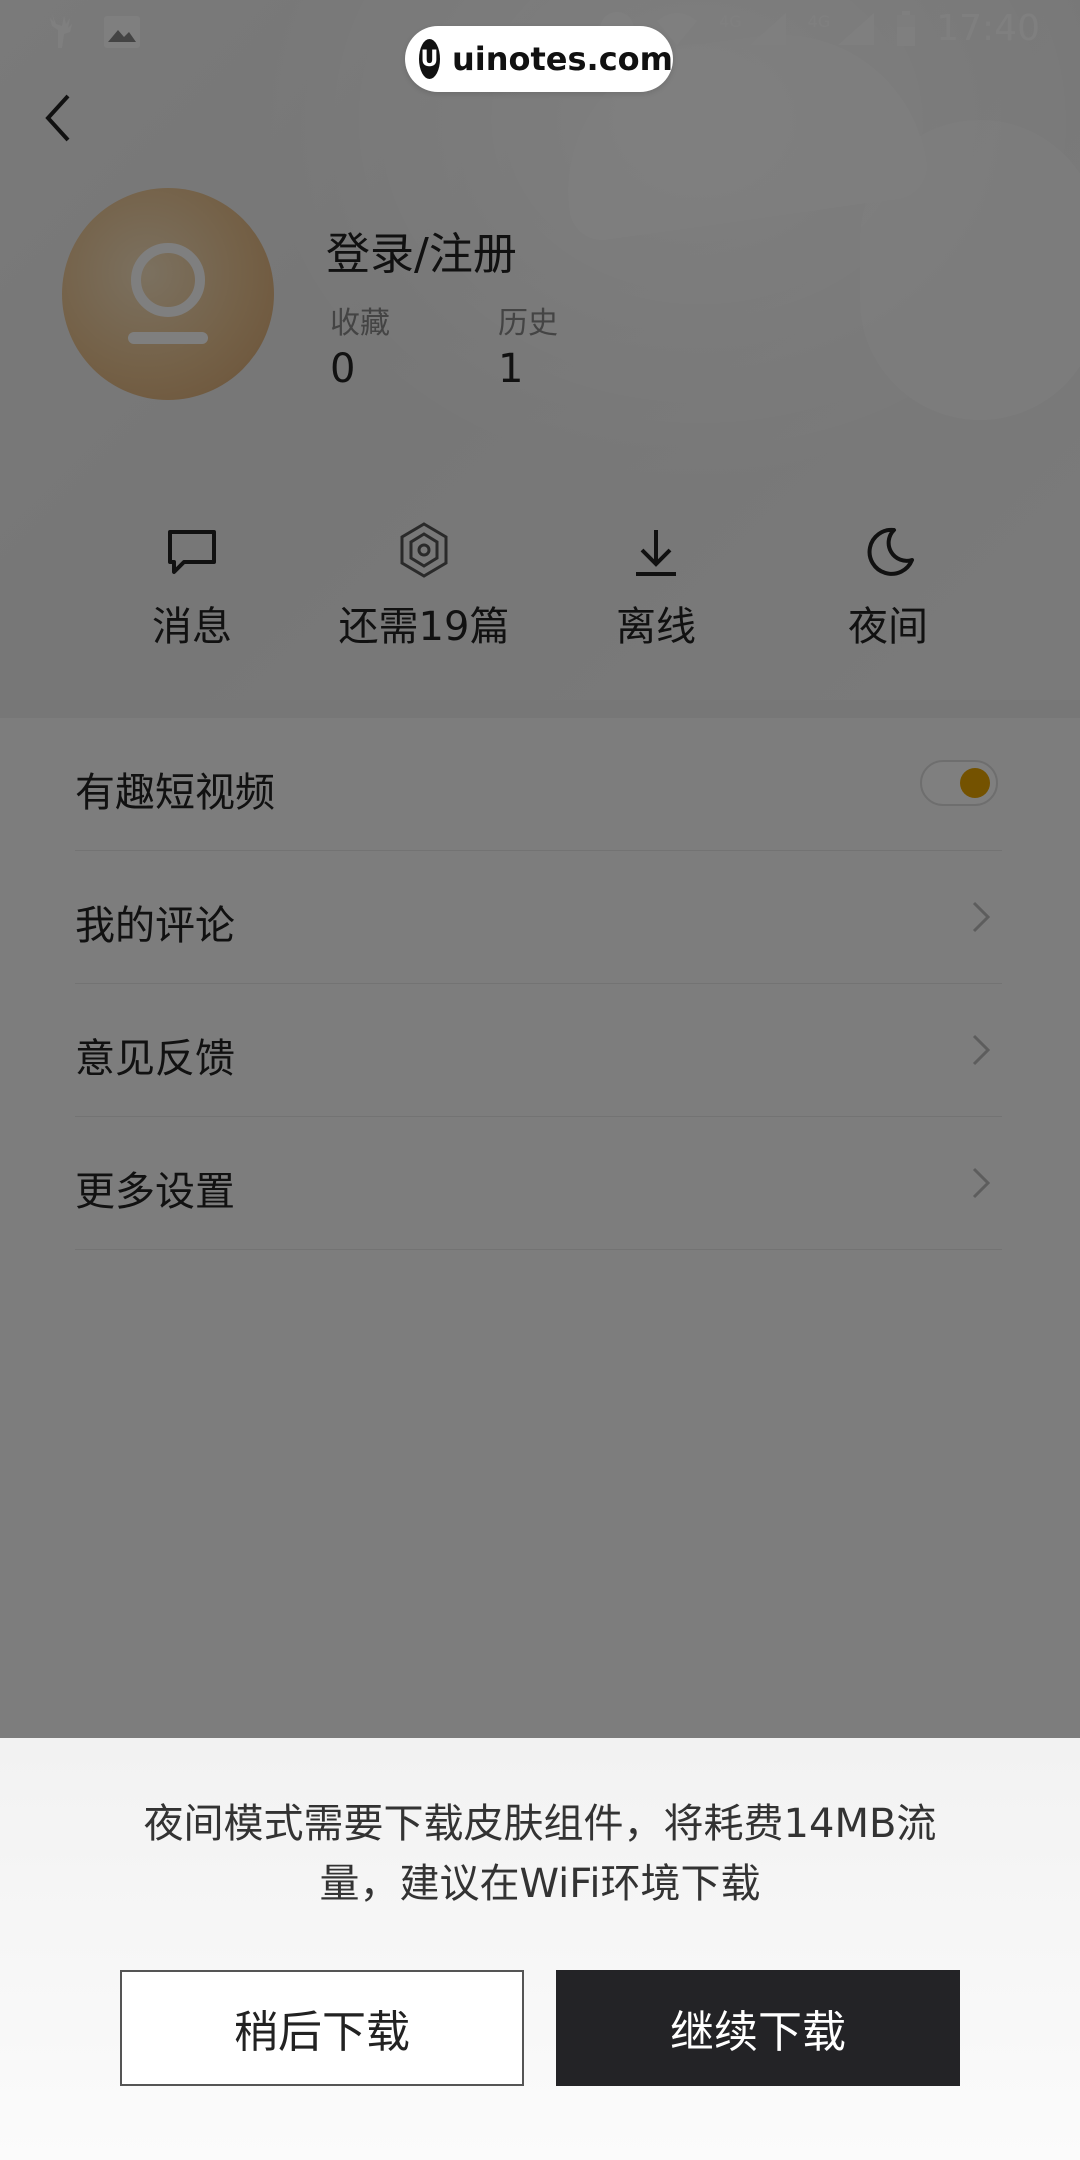 The image size is (1080, 2160). Describe the element at coordinates (429, 59) in the screenshot. I see `uinotes-logo-icon: U` at that location.